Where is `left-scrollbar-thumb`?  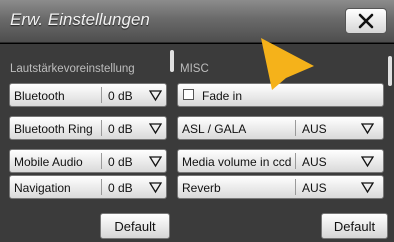
left-scrollbar-thumb is located at coordinates (172, 61).